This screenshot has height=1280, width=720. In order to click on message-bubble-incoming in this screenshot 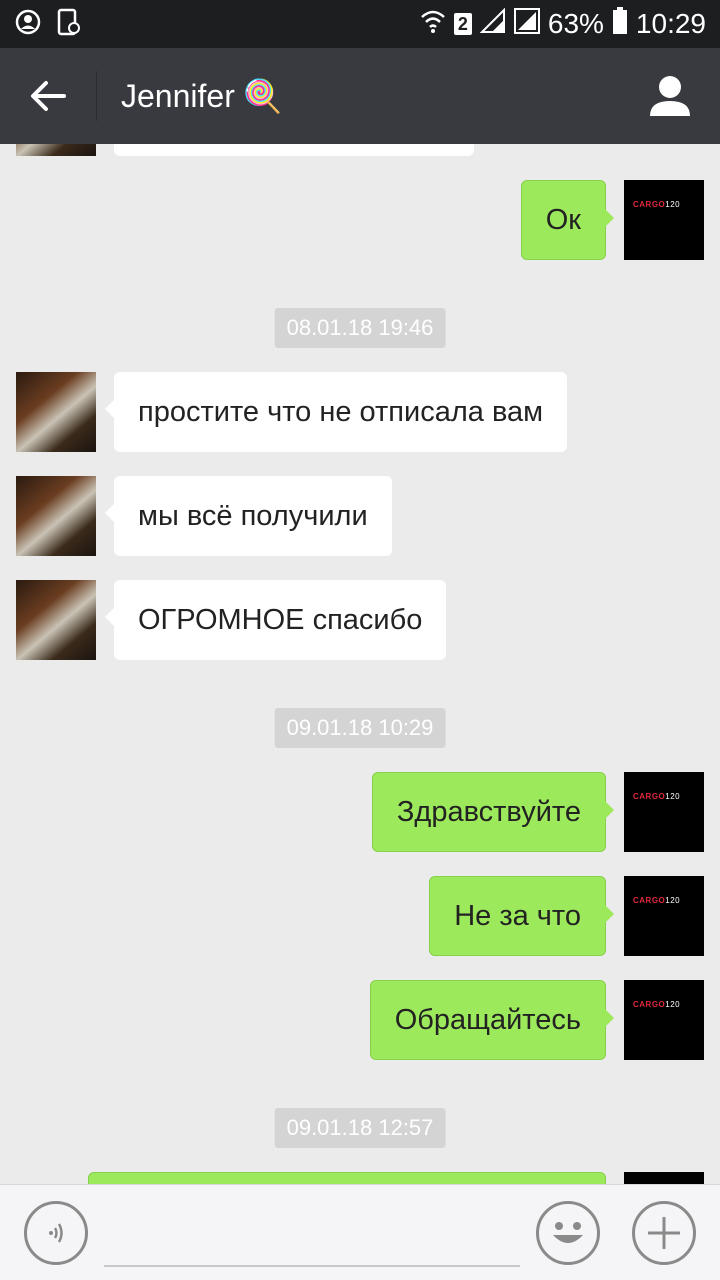, I will do `click(294, 150)`.